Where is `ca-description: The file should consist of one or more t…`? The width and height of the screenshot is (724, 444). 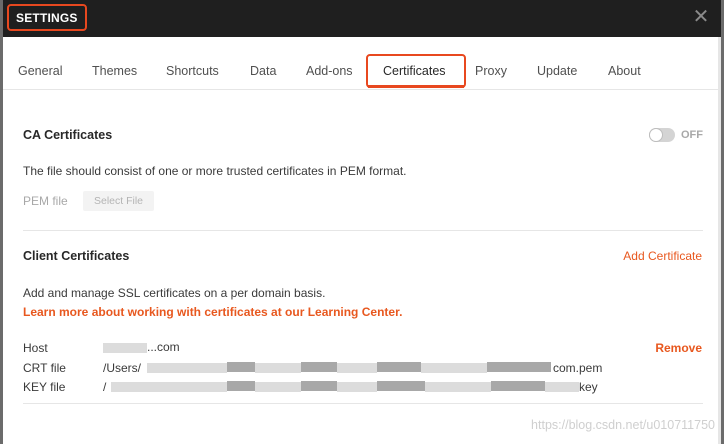
ca-description: The file should consist of one or more t… is located at coordinates (215, 171).